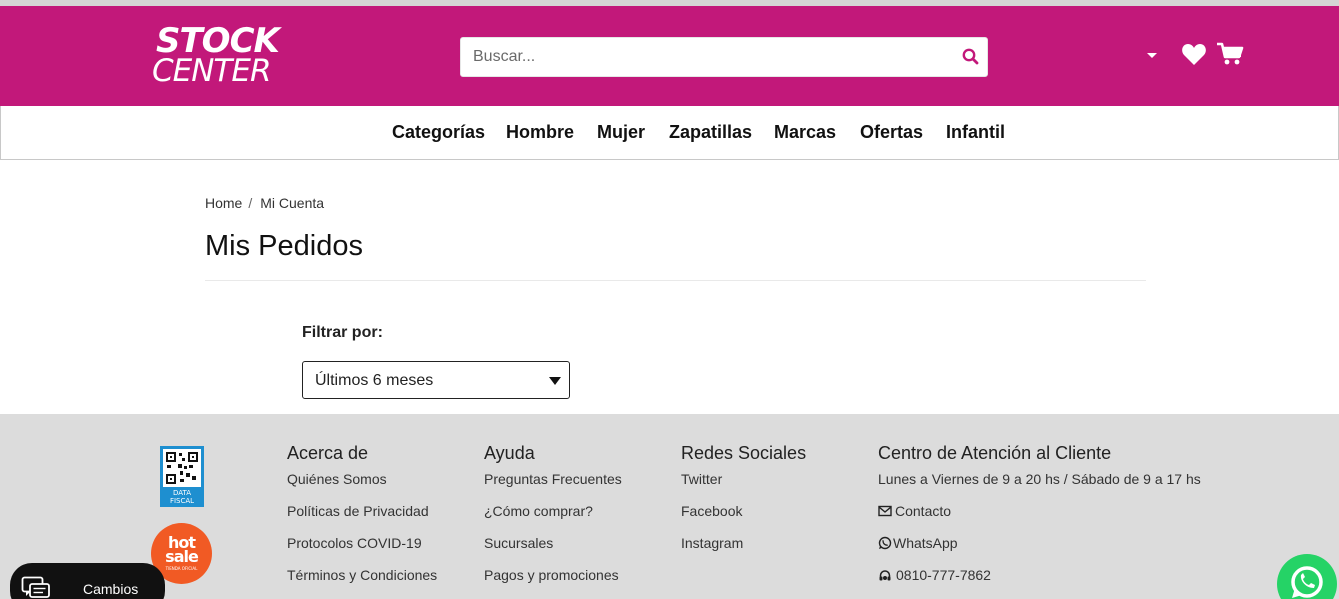 The height and width of the screenshot is (599, 1339). Describe the element at coordinates (923, 511) in the screenshot. I see `footer-link-contacto: Contacto` at that location.